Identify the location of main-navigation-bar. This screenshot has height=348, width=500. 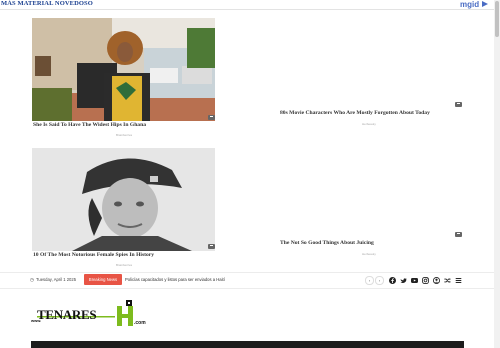
(247, 344).